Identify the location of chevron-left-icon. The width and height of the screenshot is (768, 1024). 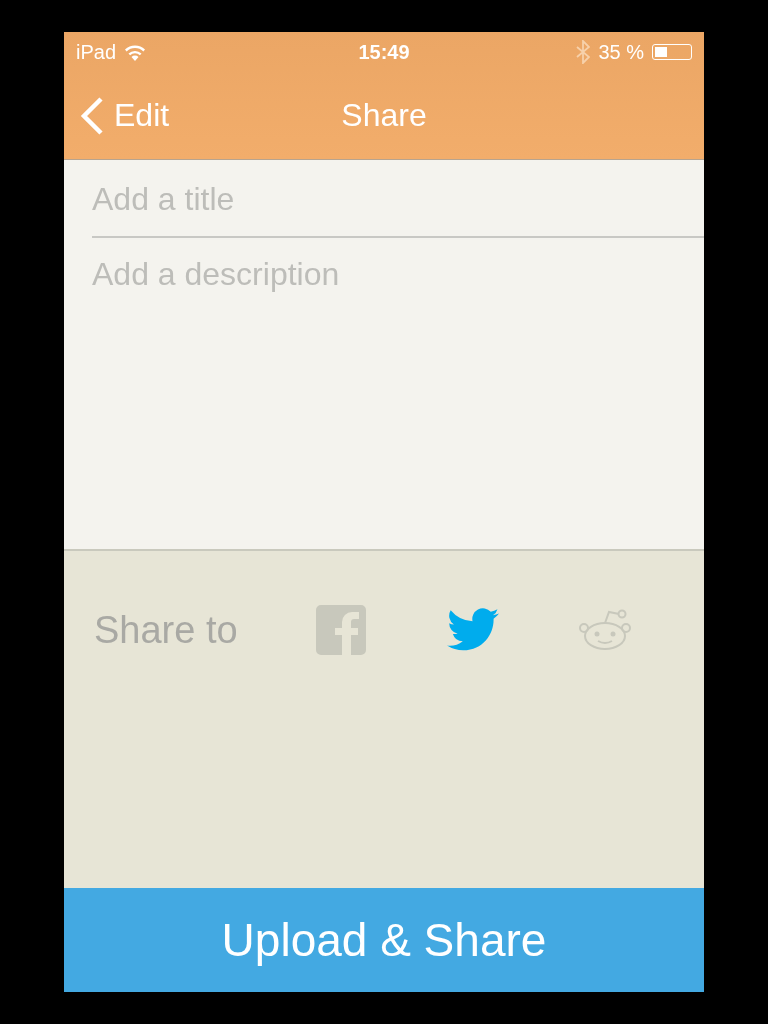
(92, 115).